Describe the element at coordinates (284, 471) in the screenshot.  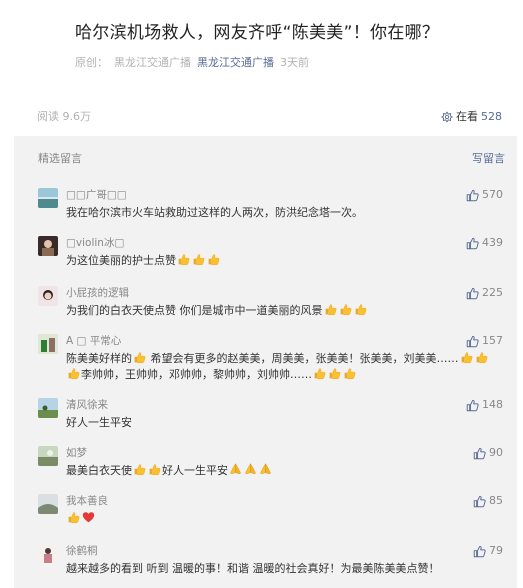
I see `comment-text-line: 最美白衣天使 好人一生平安` at that location.